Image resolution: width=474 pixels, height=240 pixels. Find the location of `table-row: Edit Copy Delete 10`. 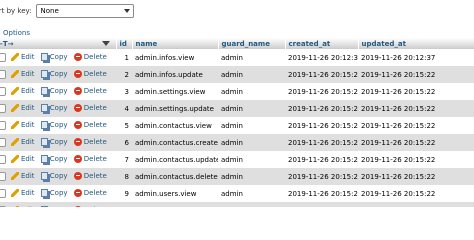

table-row: Edit Copy Delete 10 is located at coordinates (237, 204).